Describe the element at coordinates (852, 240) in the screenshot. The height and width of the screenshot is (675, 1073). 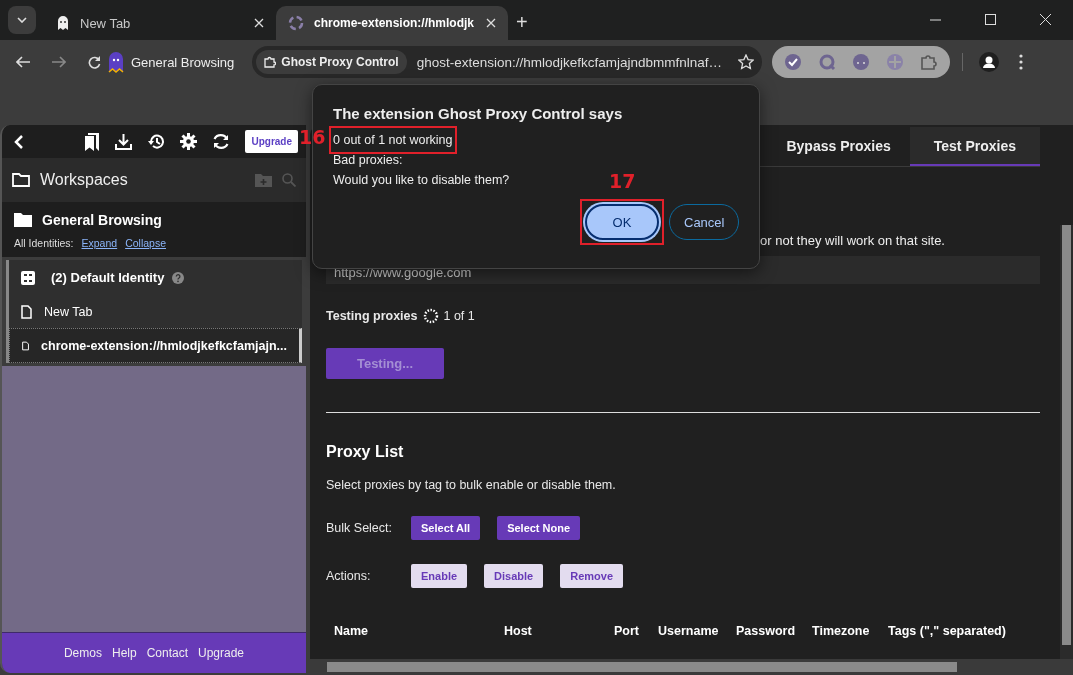
I see `intro-text: or not they will work on that site.` at that location.